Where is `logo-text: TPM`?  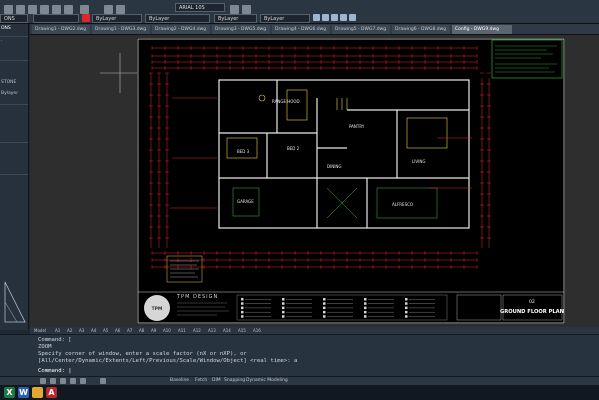 logo-text: TPM is located at coordinates (157, 309).